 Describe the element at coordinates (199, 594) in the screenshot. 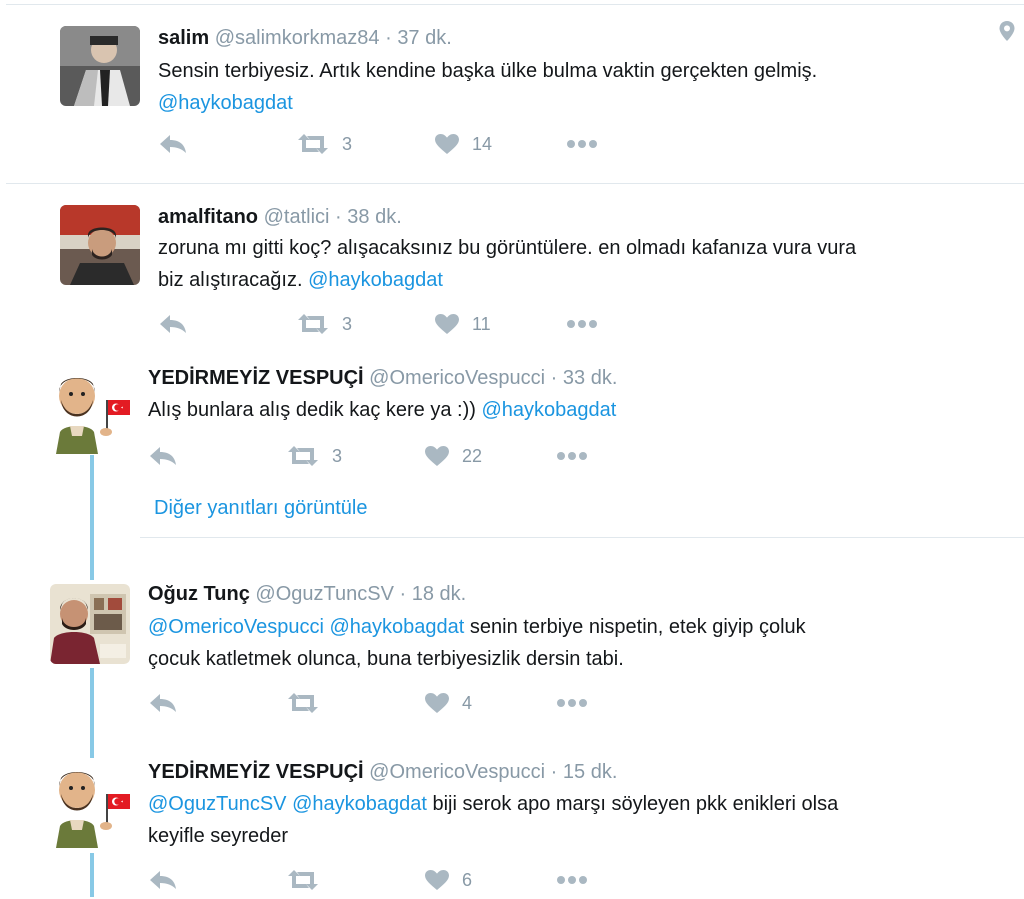

I see `author-name: Oğuz Tunç` at that location.